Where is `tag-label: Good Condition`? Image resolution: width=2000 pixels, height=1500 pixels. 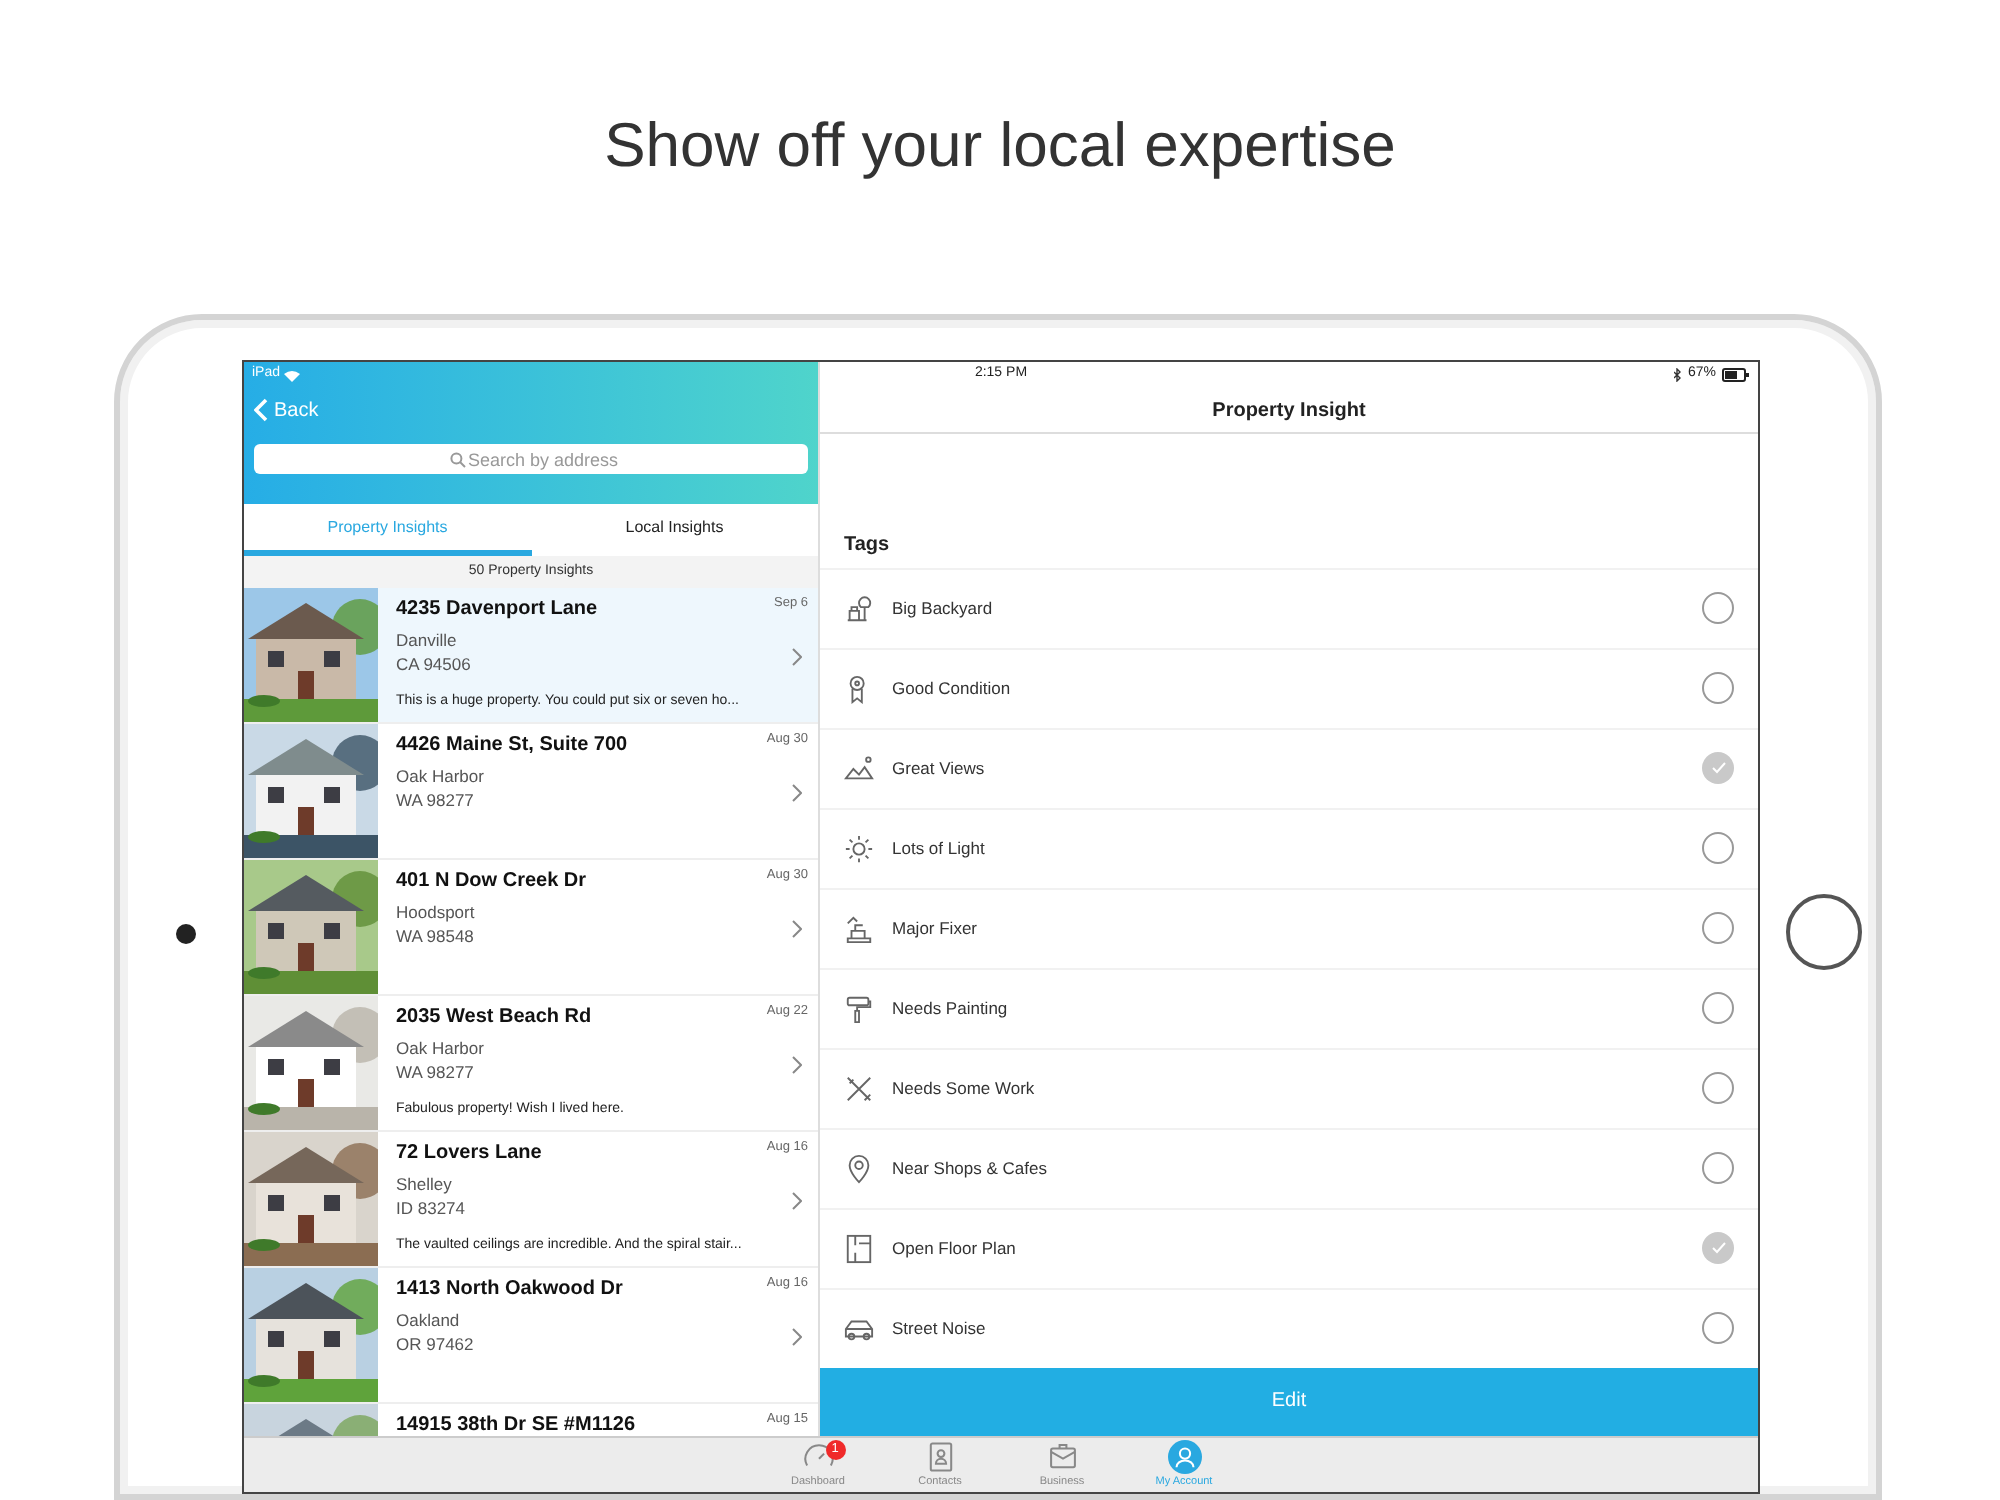
tag-label: Good Condition is located at coordinates (952, 688).